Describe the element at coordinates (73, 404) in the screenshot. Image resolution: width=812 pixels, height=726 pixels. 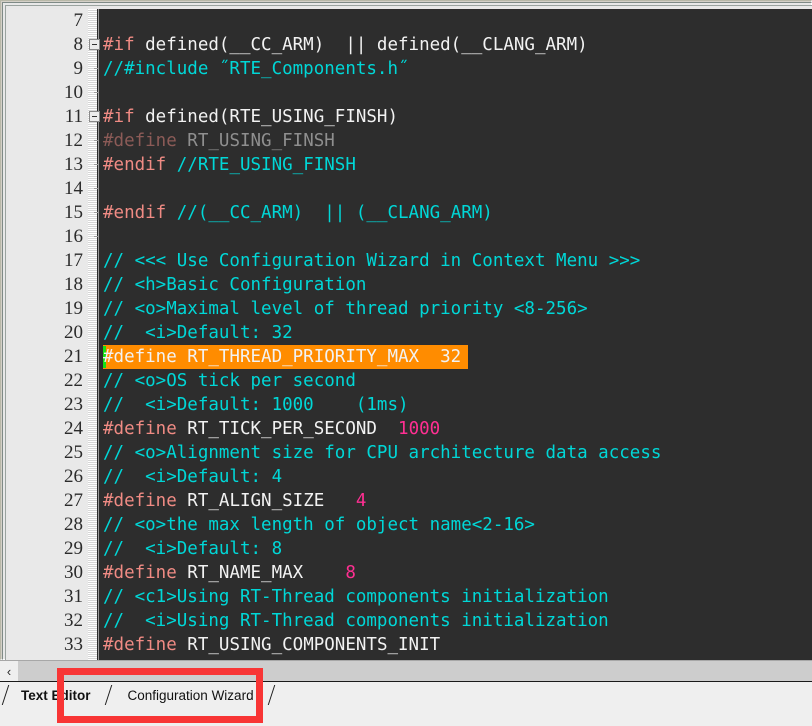
I see `line-number: 23` at that location.